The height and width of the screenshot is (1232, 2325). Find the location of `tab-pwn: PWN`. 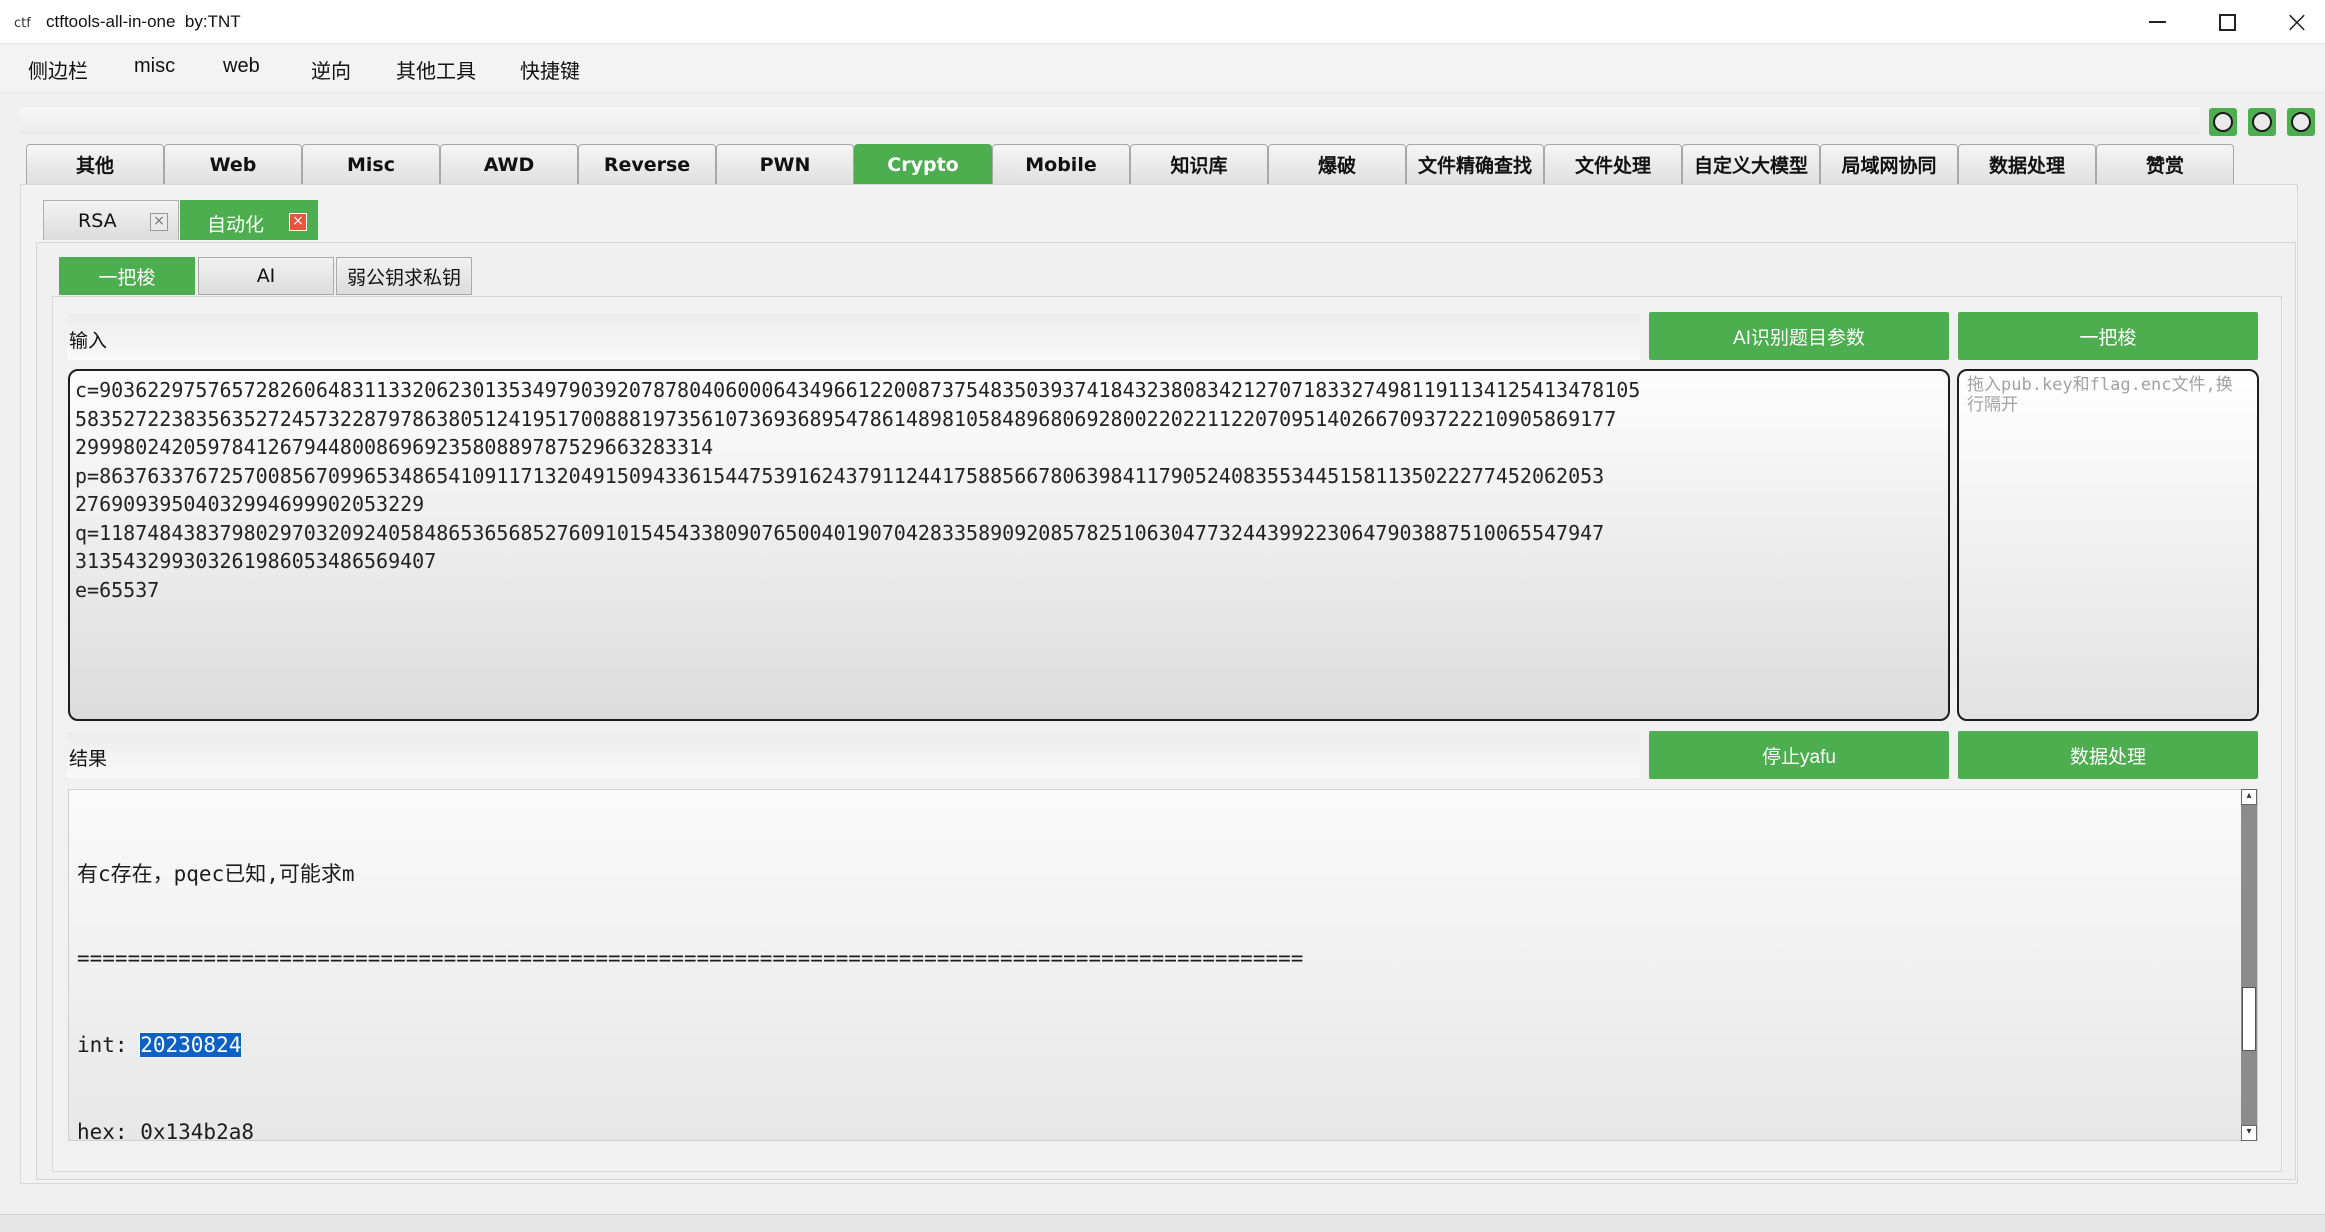

tab-pwn: PWN is located at coordinates (785, 164).